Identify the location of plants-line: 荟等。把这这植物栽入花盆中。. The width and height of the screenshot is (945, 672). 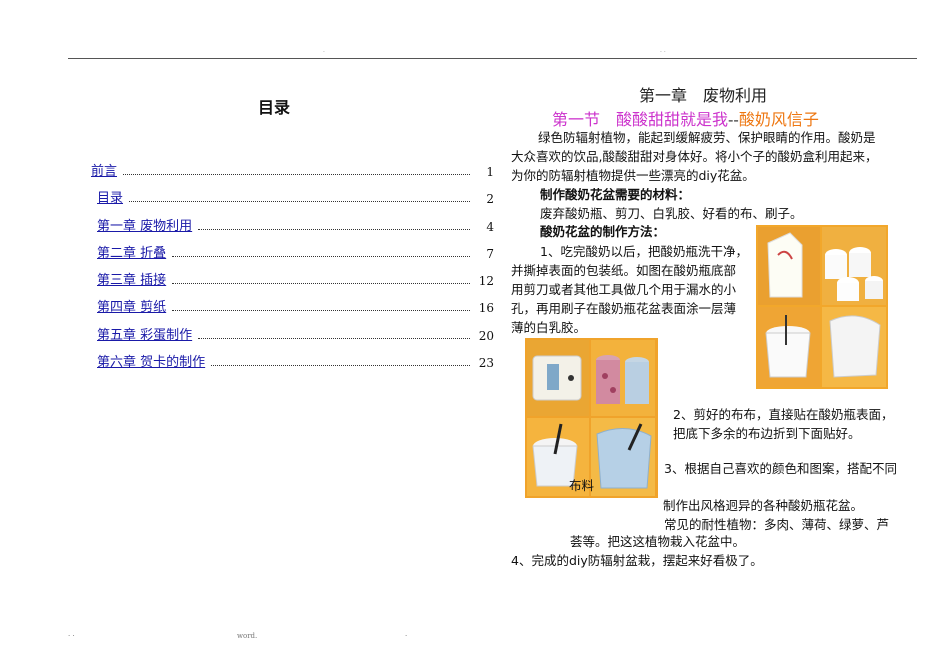
(658, 541).